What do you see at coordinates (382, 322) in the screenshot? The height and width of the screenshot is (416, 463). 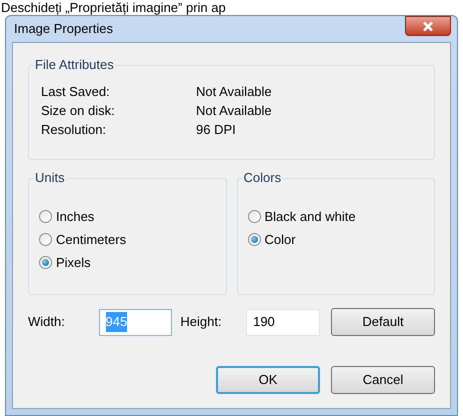 I see `default-button: Default` at bounding box center [382, 322].